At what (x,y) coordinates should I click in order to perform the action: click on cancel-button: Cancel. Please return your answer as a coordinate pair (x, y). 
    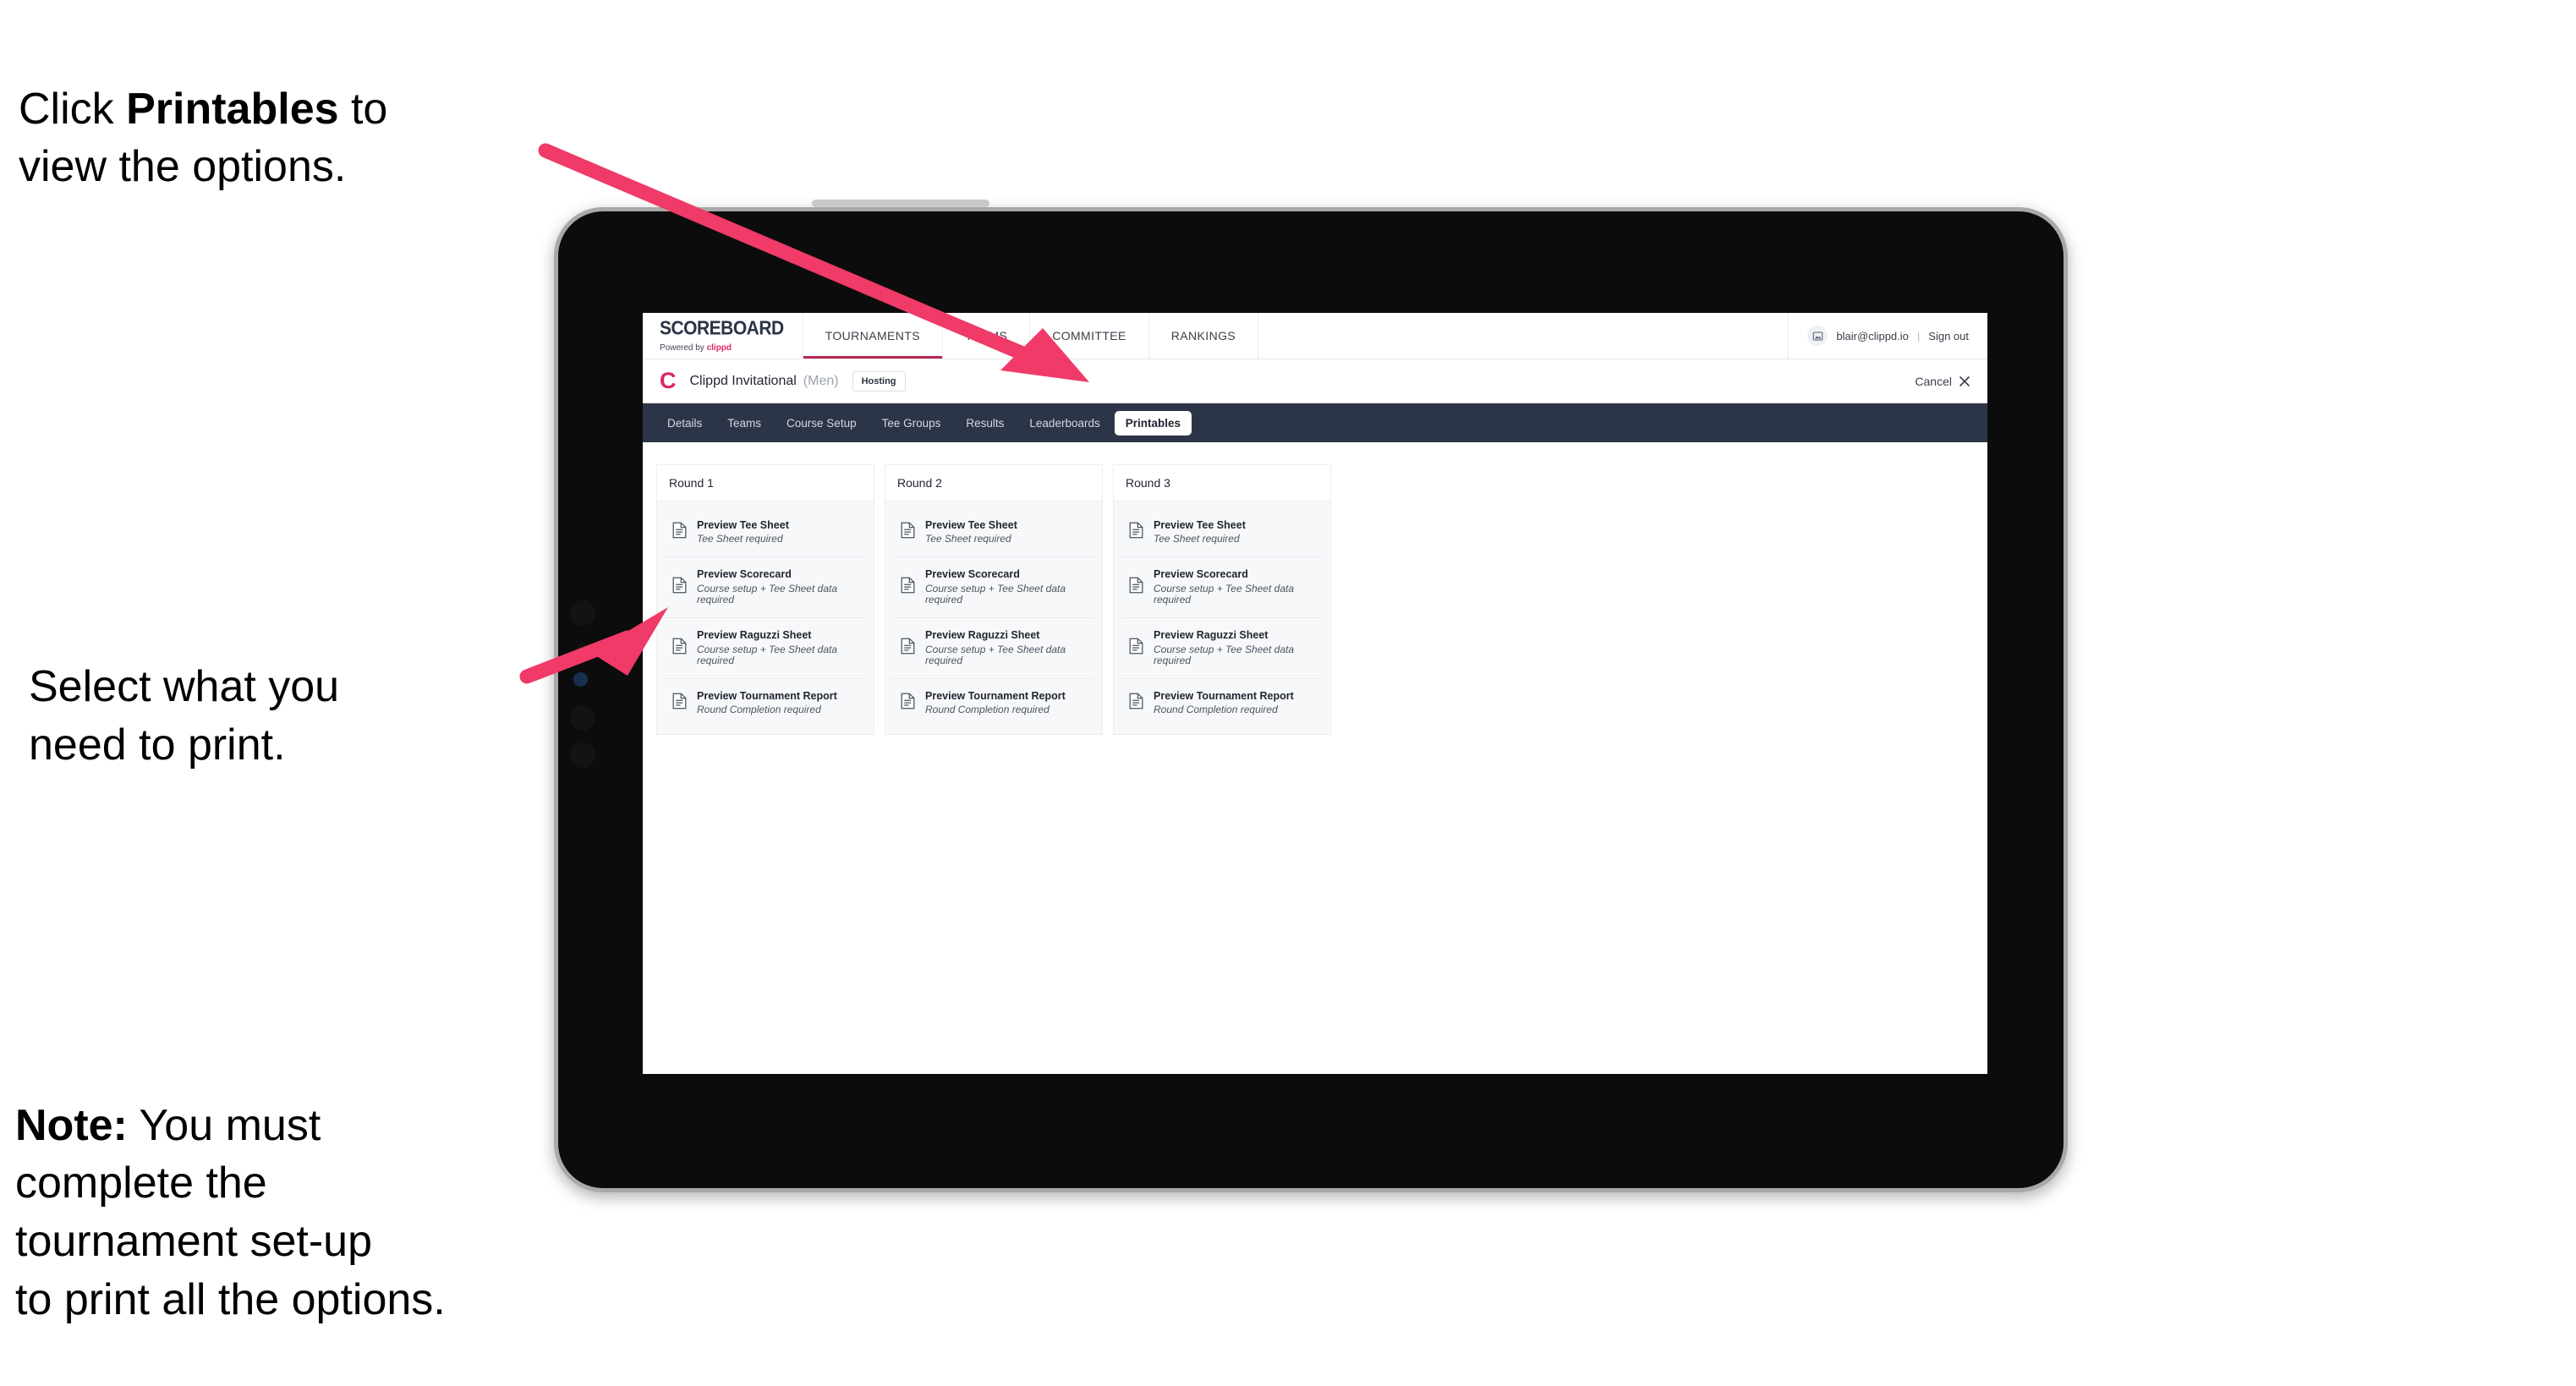
    Looking at the image, I should click on (1942, 381).